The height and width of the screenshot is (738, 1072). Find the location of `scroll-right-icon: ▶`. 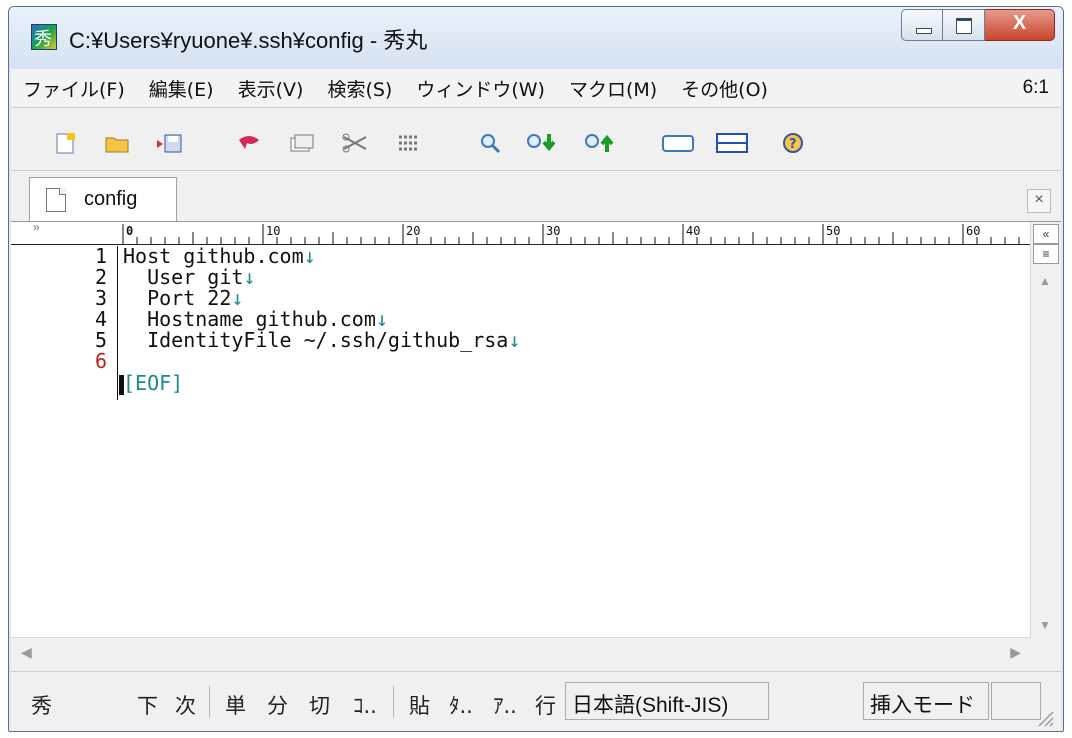

scroll-right-icon: ▶ is located at coordinates (1015, 652).